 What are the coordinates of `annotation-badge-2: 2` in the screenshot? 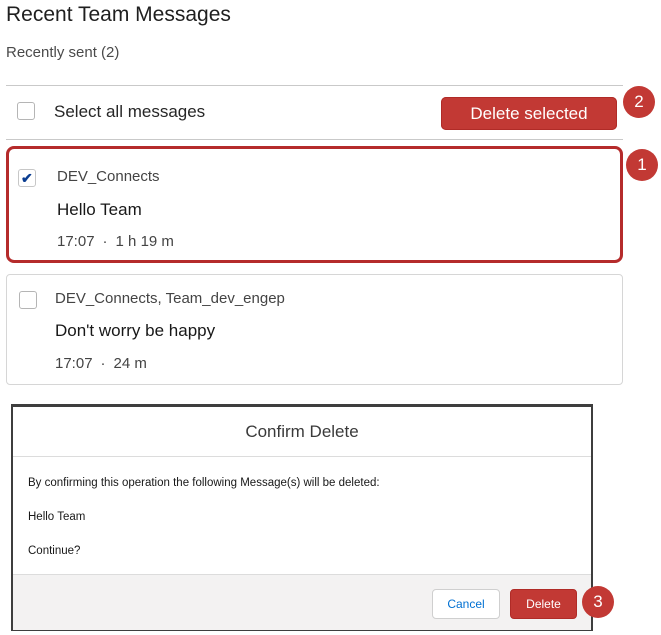 It's located at (639, 102).